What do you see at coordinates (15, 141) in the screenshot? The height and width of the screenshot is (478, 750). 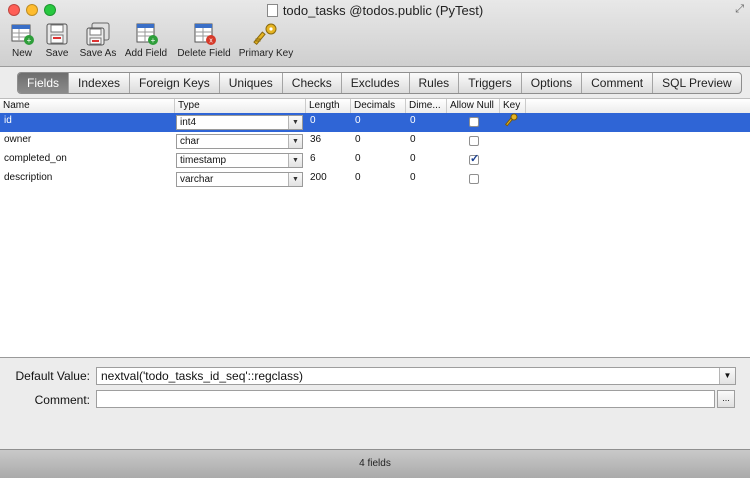 I see `field-name-cell: owner` at bounding box center [15, 141].